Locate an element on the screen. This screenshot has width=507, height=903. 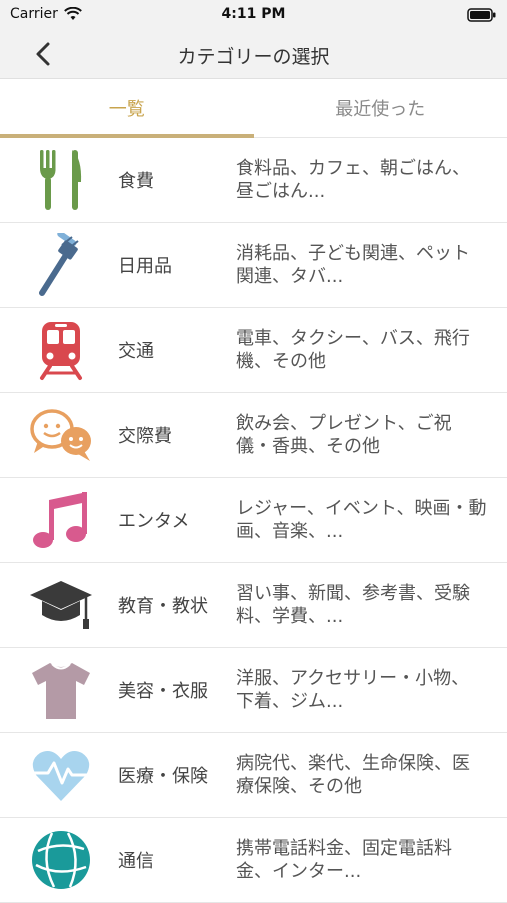
tab-all: 一覧 is located at coordinates (127, 108).